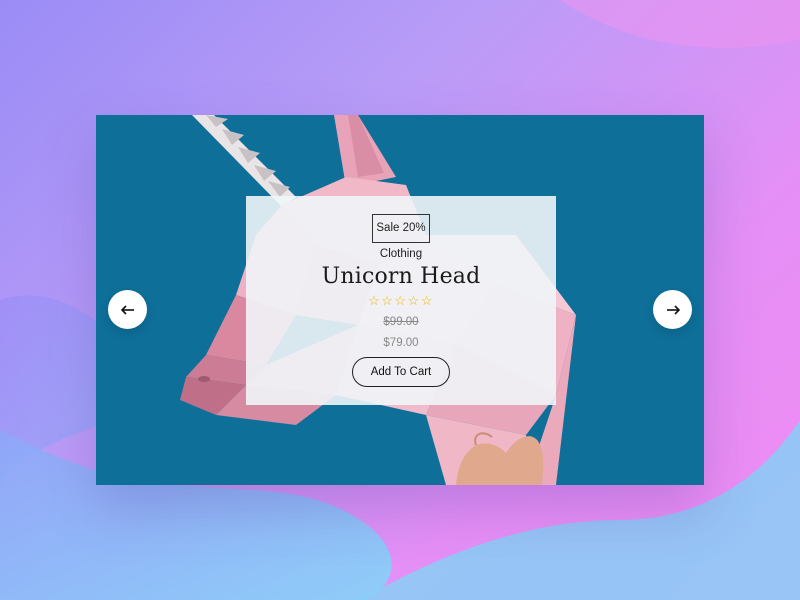  What do you see at coordinates (401, 343) in the screenshot?
I see `sale-price: $79.00` at bounding box center [401, 343].